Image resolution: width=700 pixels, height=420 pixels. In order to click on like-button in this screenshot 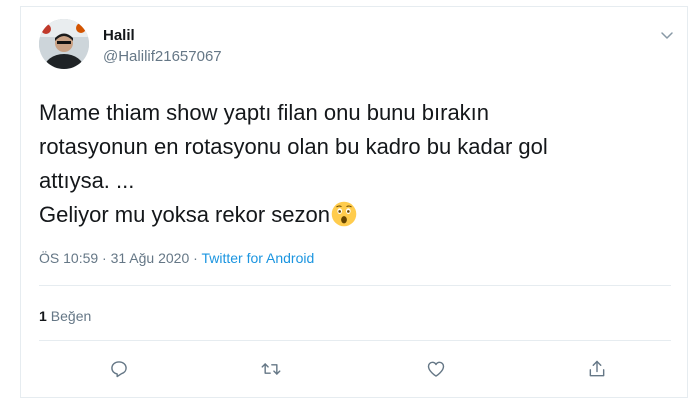, I will do `click(436, 369)`.